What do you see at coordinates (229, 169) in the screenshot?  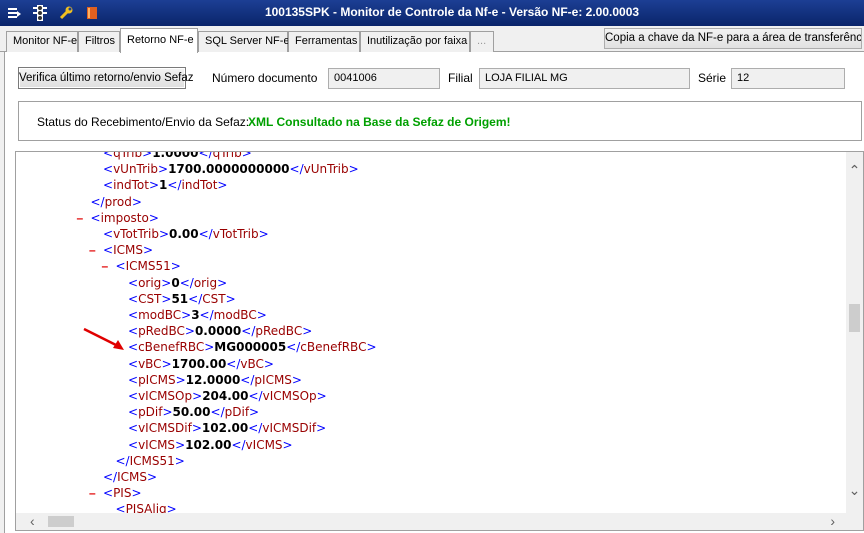 I see `xml-value: 1700.0000000000` at bounding box center [229, 169].